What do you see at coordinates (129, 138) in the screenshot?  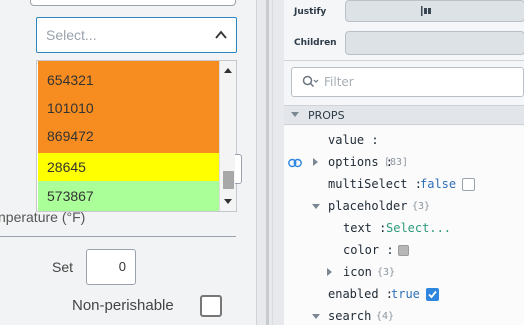 I see `dropdown-option: 869472` at bounding box center [129, 138].